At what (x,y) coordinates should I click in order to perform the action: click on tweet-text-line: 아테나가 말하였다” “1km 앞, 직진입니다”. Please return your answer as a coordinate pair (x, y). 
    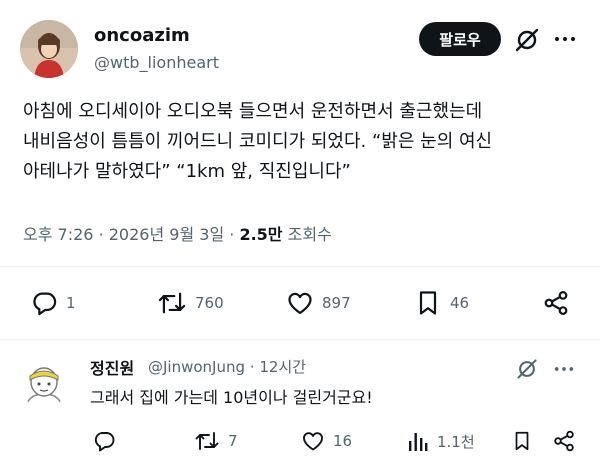
    Looking at the image, I should click on (187, 171).